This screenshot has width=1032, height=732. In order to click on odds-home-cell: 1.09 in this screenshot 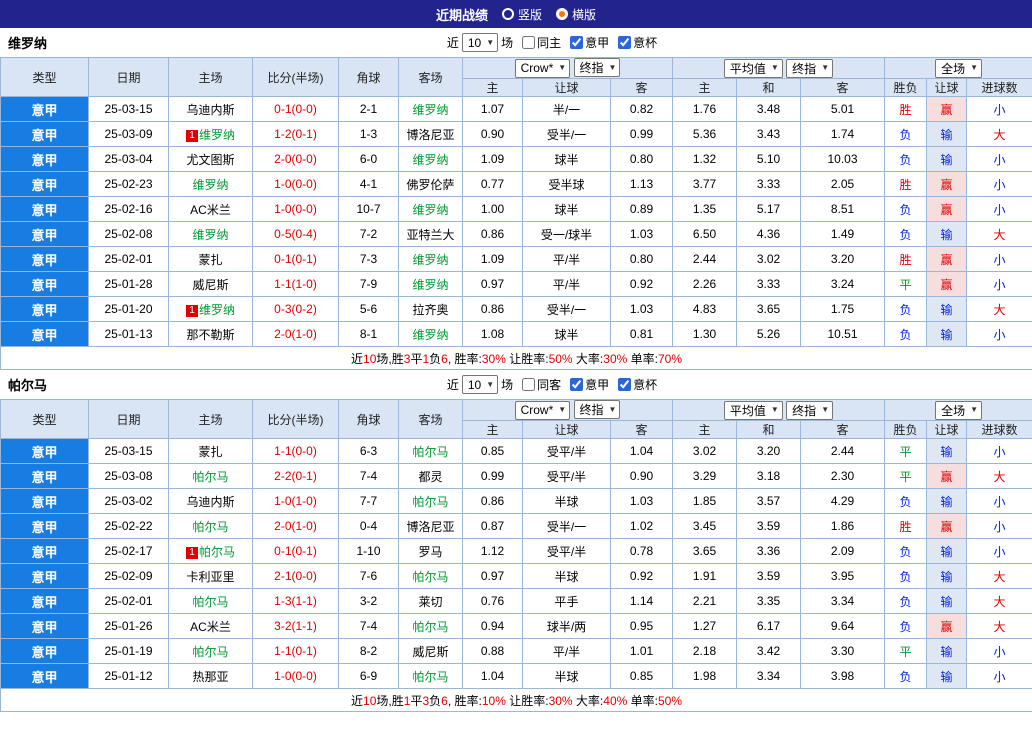, I will do `click(492, 259)`.